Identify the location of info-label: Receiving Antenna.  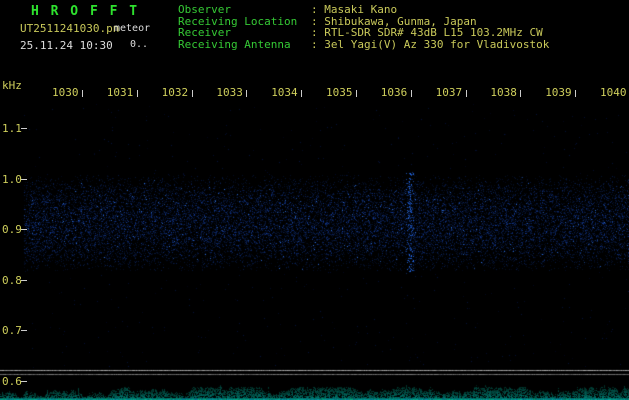
(234, 44).